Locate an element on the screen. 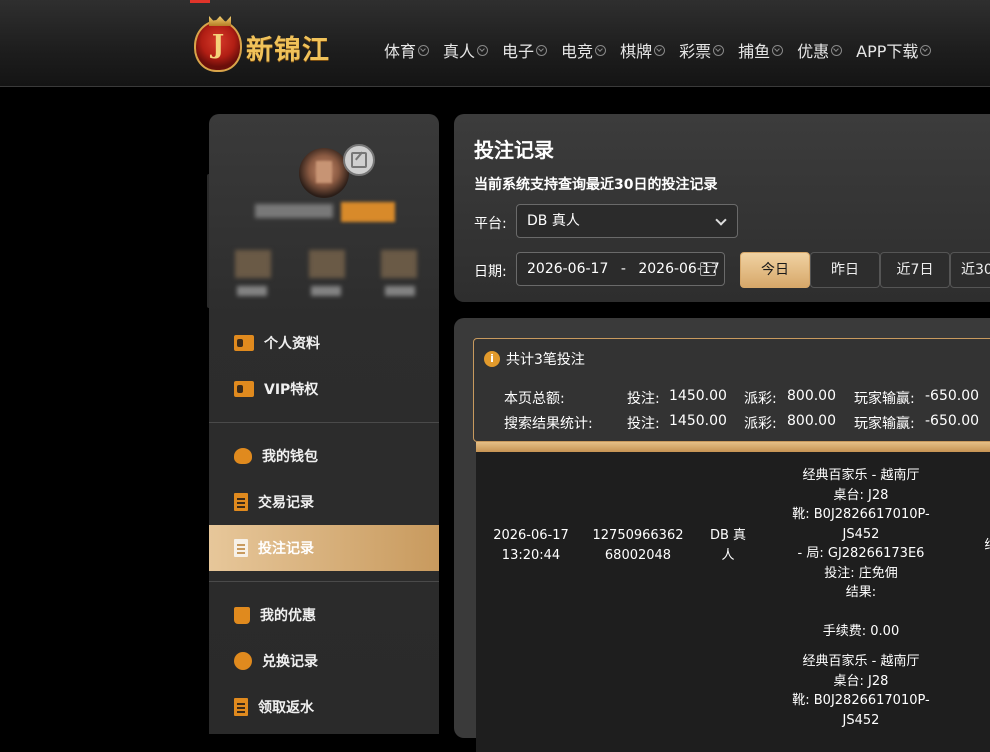 This screenshot has width=990, height=752. sidebar-item-transactions: 交易记录 is located at coordinates (324, 502).